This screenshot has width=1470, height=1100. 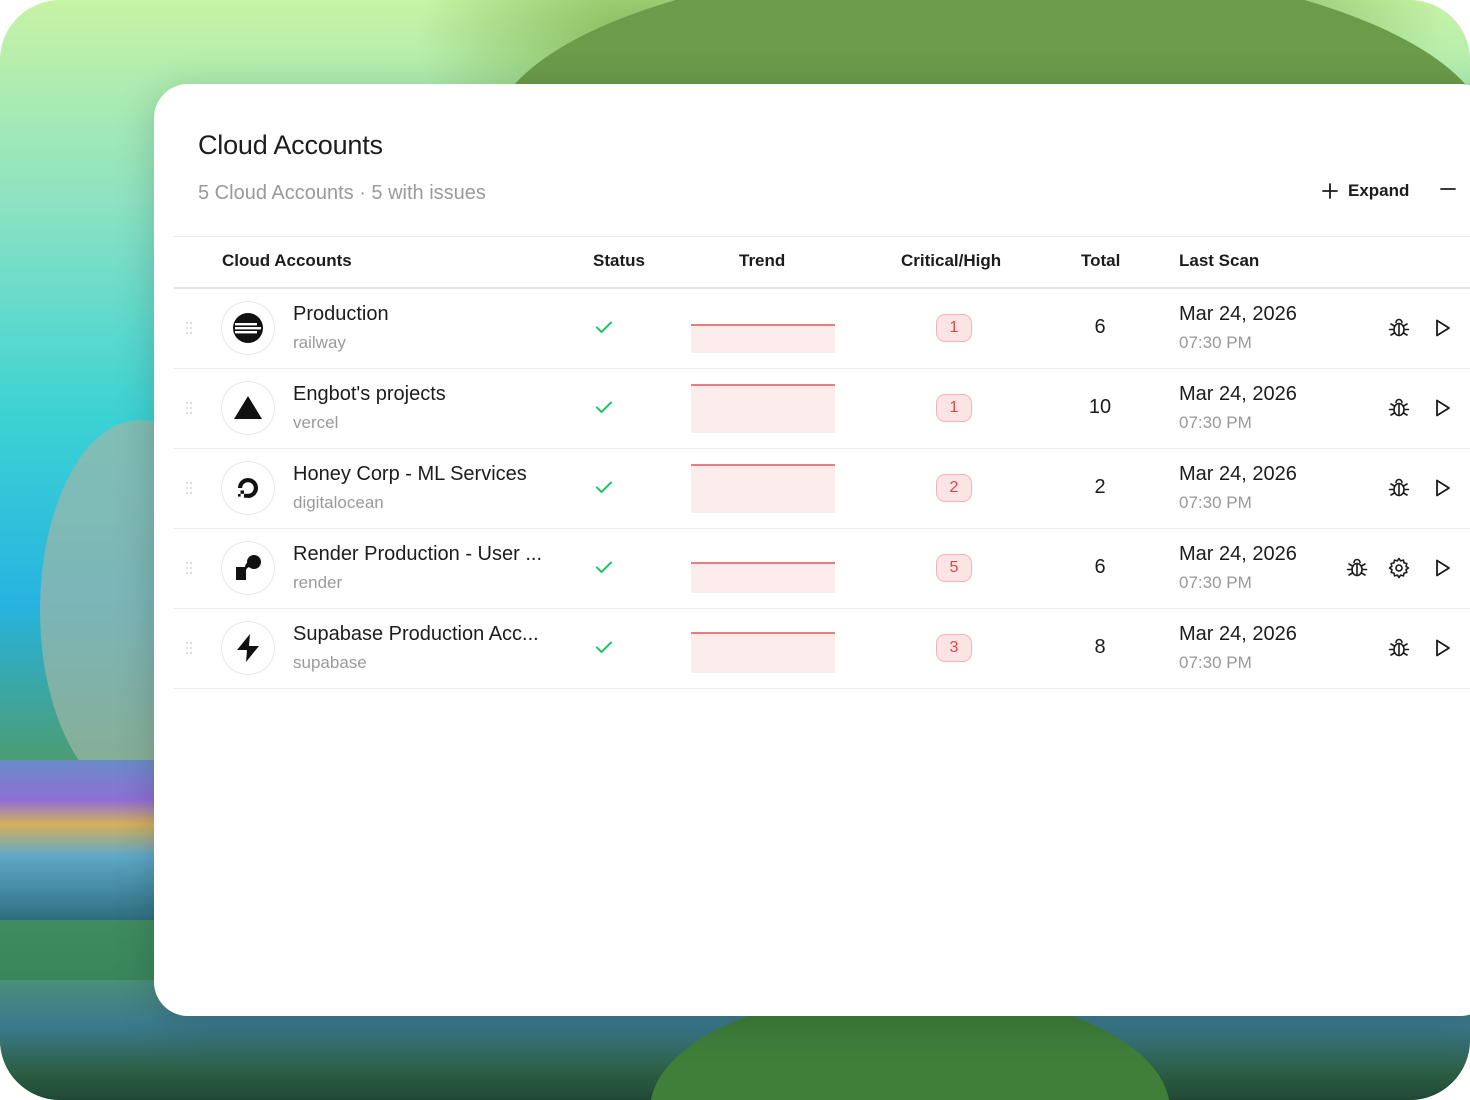 What do you see at coordinates (954, 648) in the screenshot?
I see `critical-high-badge: 3` at bounding box center [954, 648].